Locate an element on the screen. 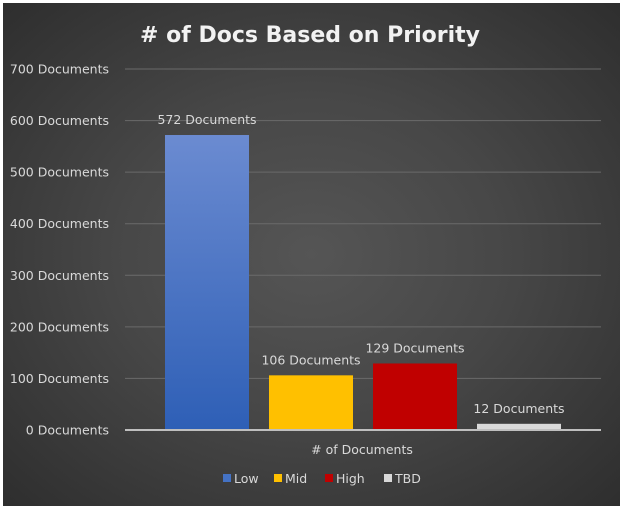  data-label-mid: 106 Documents is located at coordinates (310, 359).